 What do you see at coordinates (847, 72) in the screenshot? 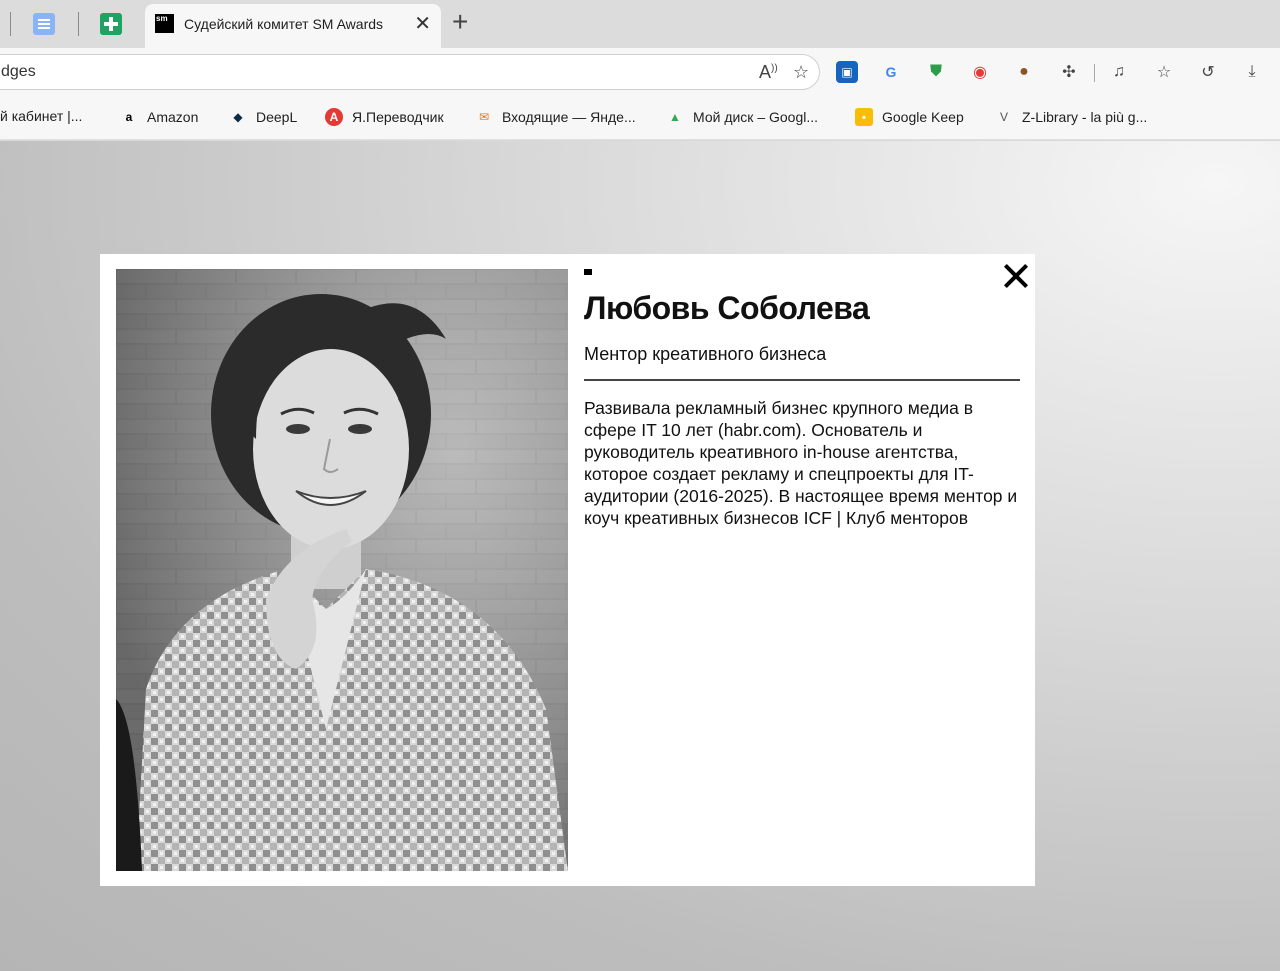
I see `extension-blue-icon: ▣` at bounding box center [847, 72].